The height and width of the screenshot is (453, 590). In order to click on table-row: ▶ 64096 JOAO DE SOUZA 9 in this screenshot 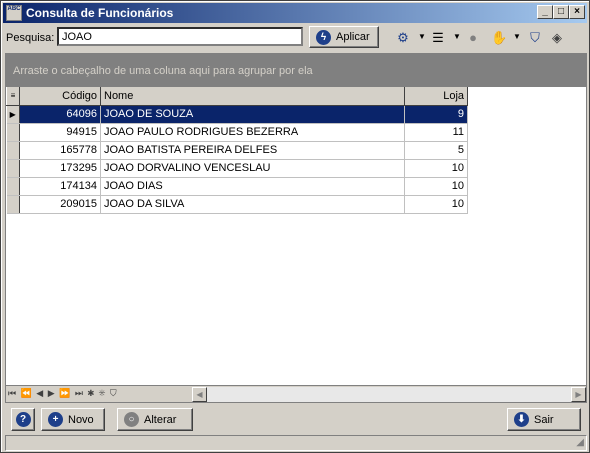, I will do `click(237, 114)`.